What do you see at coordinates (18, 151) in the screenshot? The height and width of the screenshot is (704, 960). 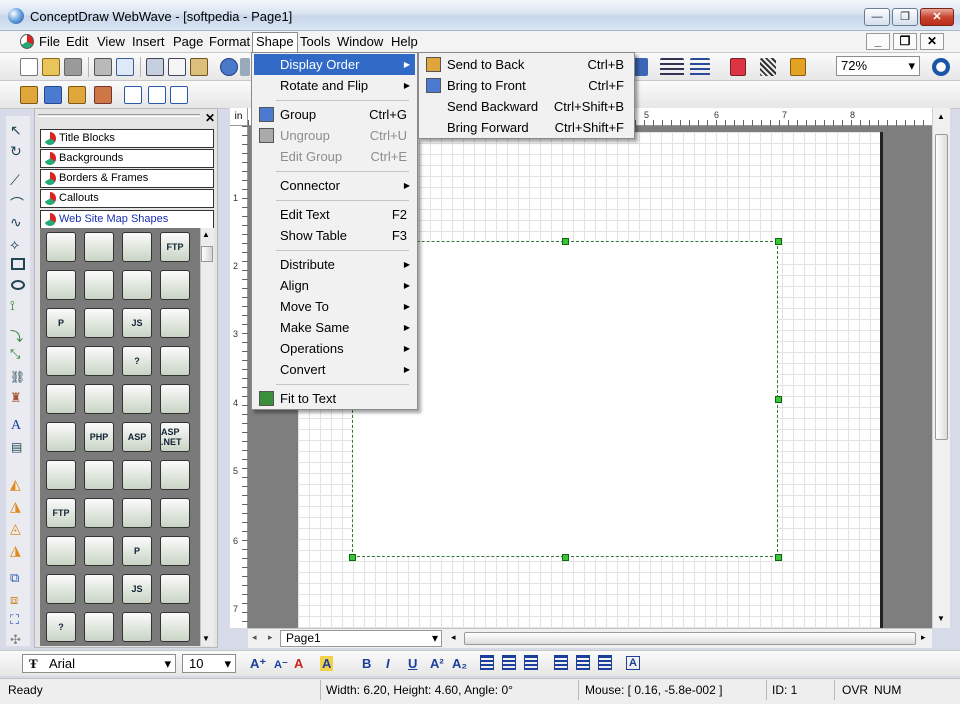 I see `rotate-icon: ↻` at bounding box center [18, 151].